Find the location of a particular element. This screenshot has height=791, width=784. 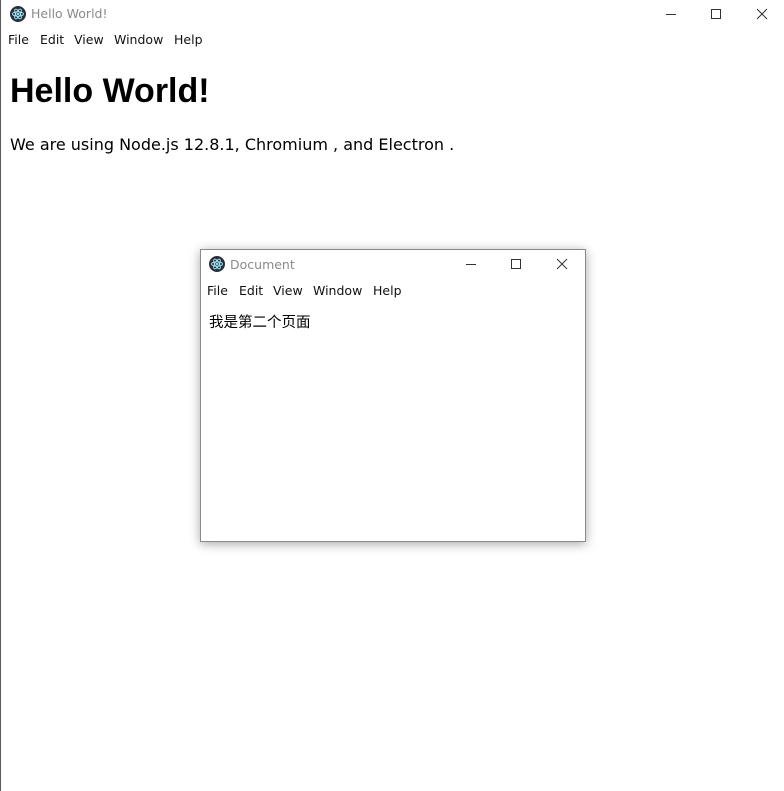

page-heading: Hello World! is located at coordinates (110, 91).